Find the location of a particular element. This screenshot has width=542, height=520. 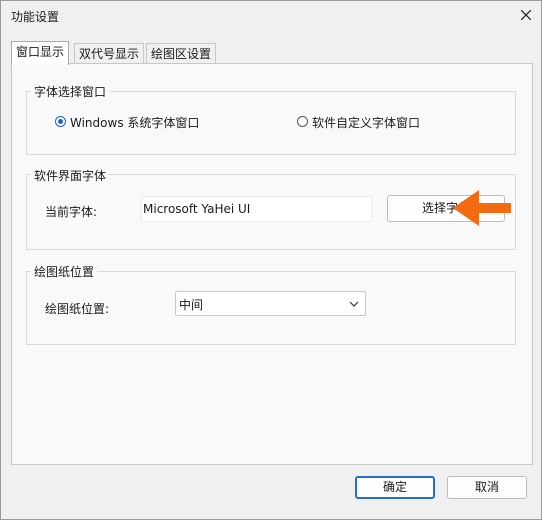

ok-button: 确定 is located at coordinates (395, 487).